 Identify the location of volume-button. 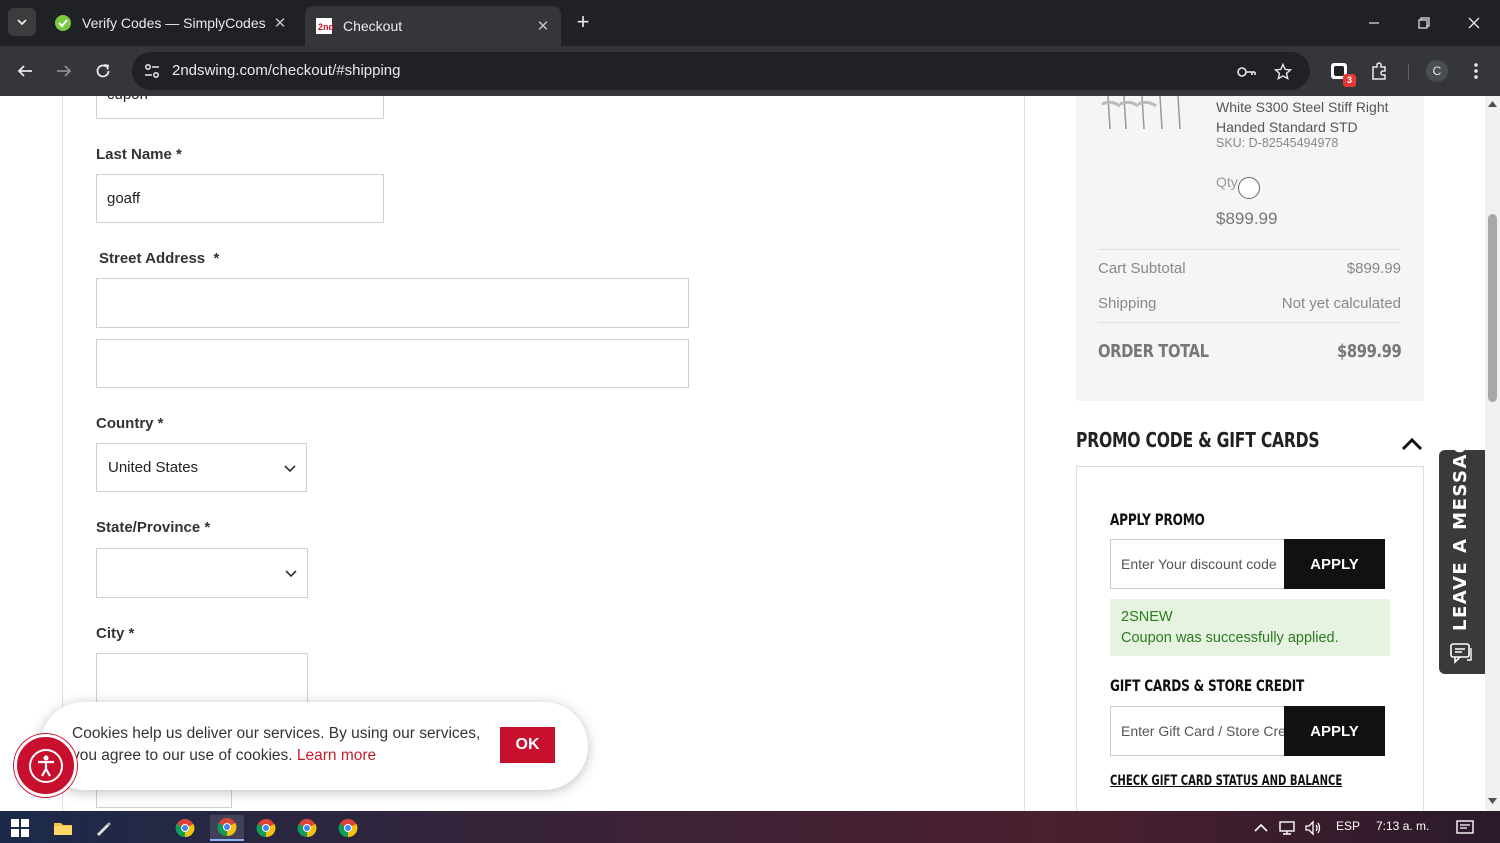
(1313, 828).